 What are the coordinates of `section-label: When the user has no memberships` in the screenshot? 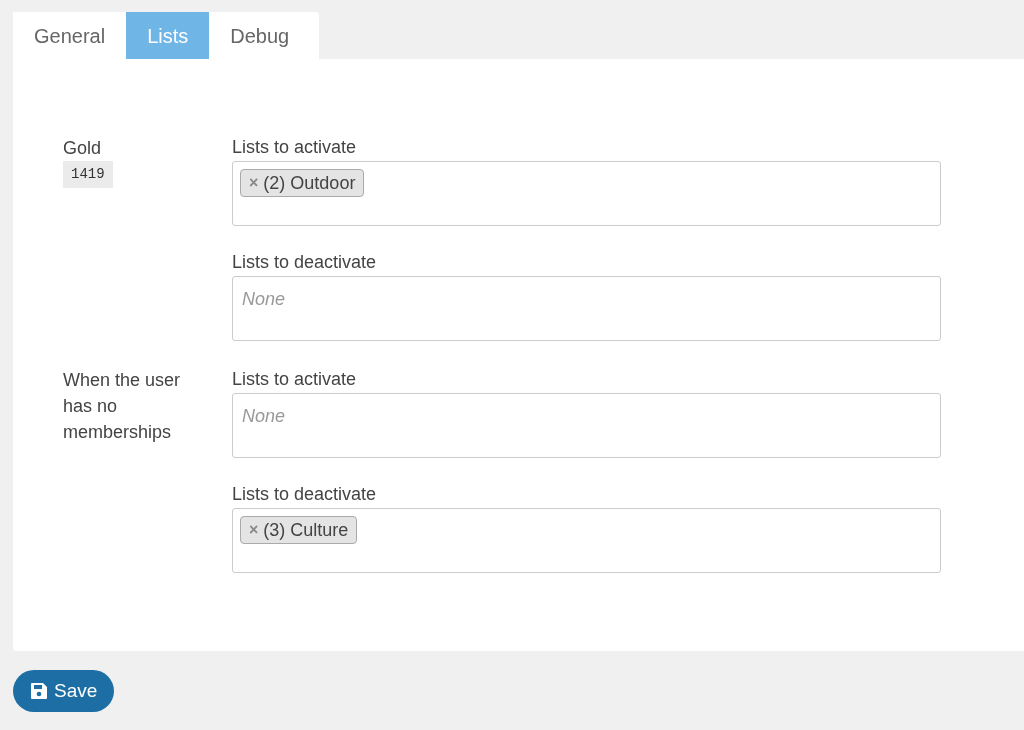 It's located at (122, 406).